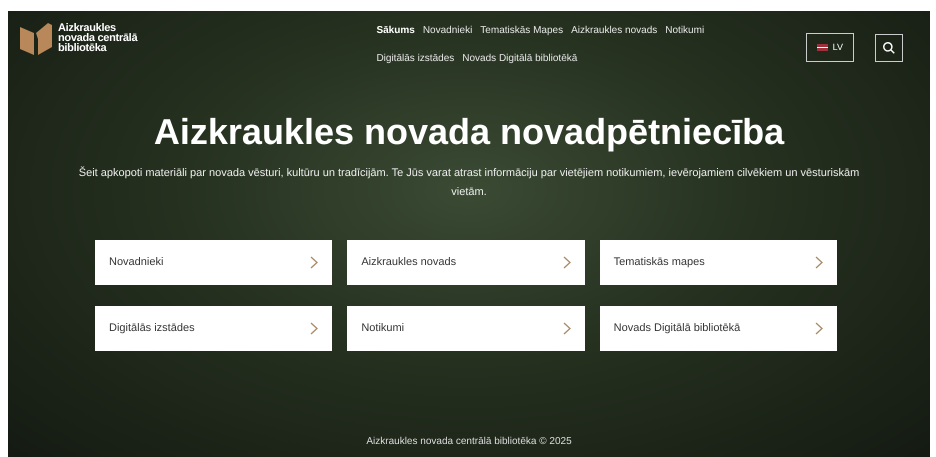 This screenshot has height=457, width=936. Describe the element at coordinates (520, 58) in the screenshot. I see `nav-link: Novads Digitālā bibliotēkā` at that location.